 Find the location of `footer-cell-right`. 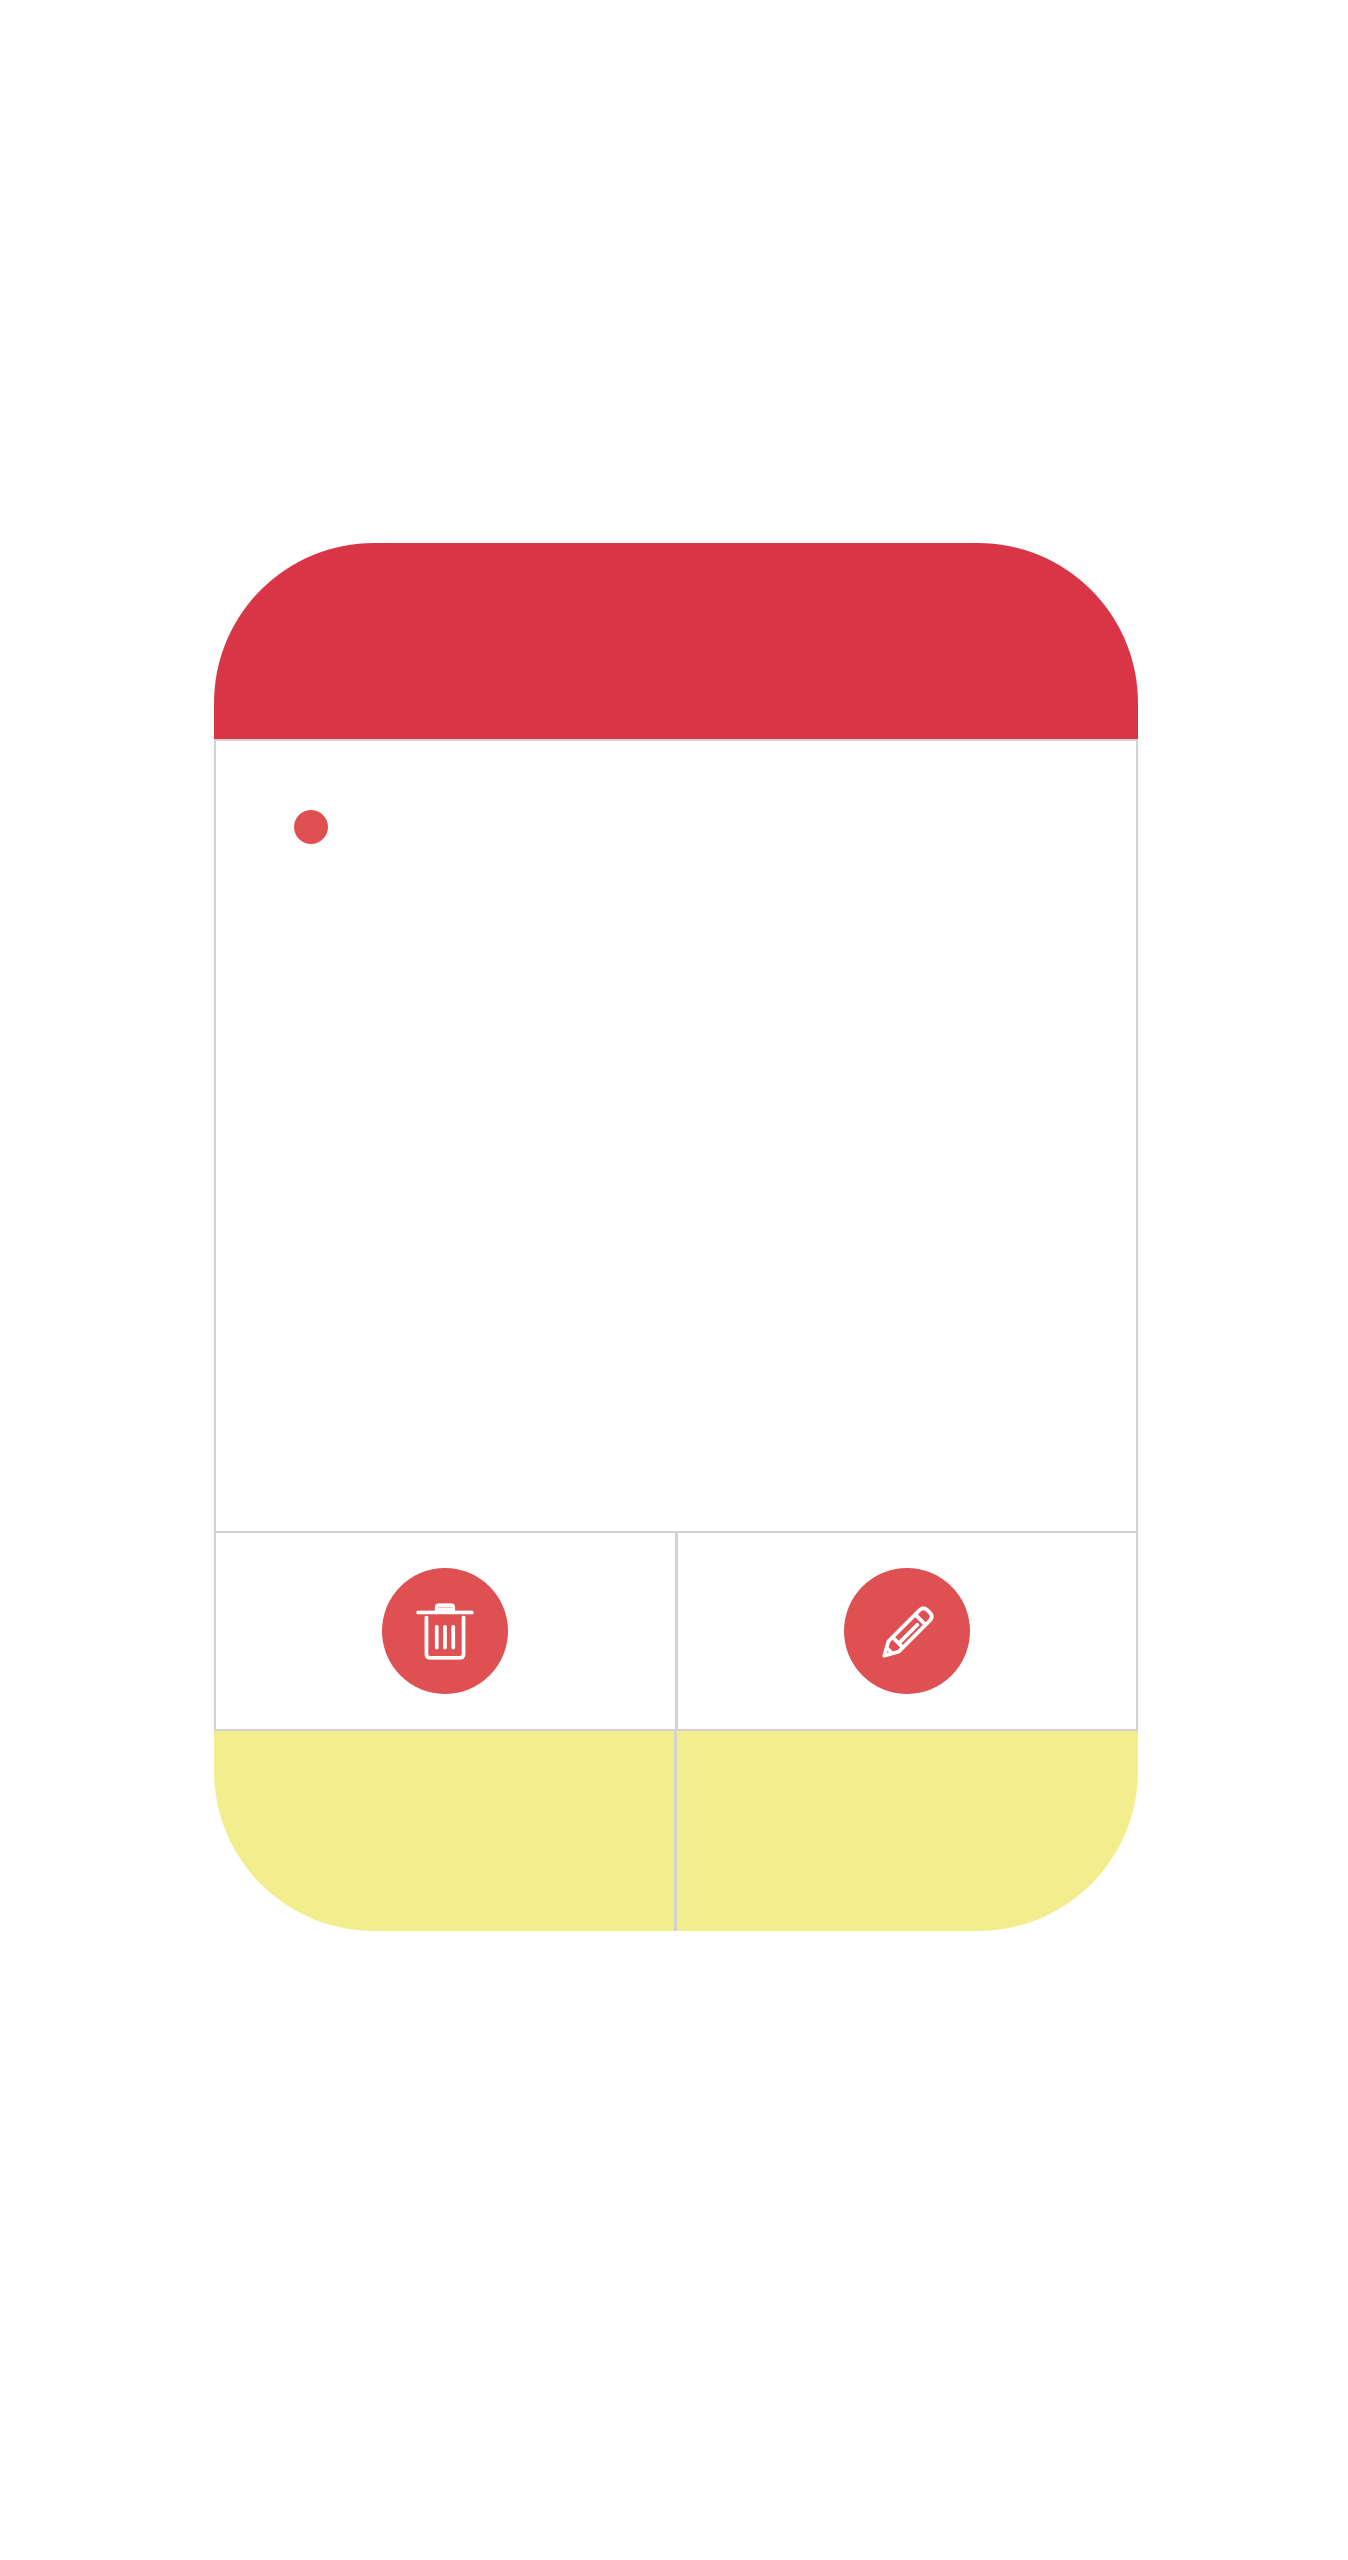

footer-cell-right is located at coordinates (907, 1831).